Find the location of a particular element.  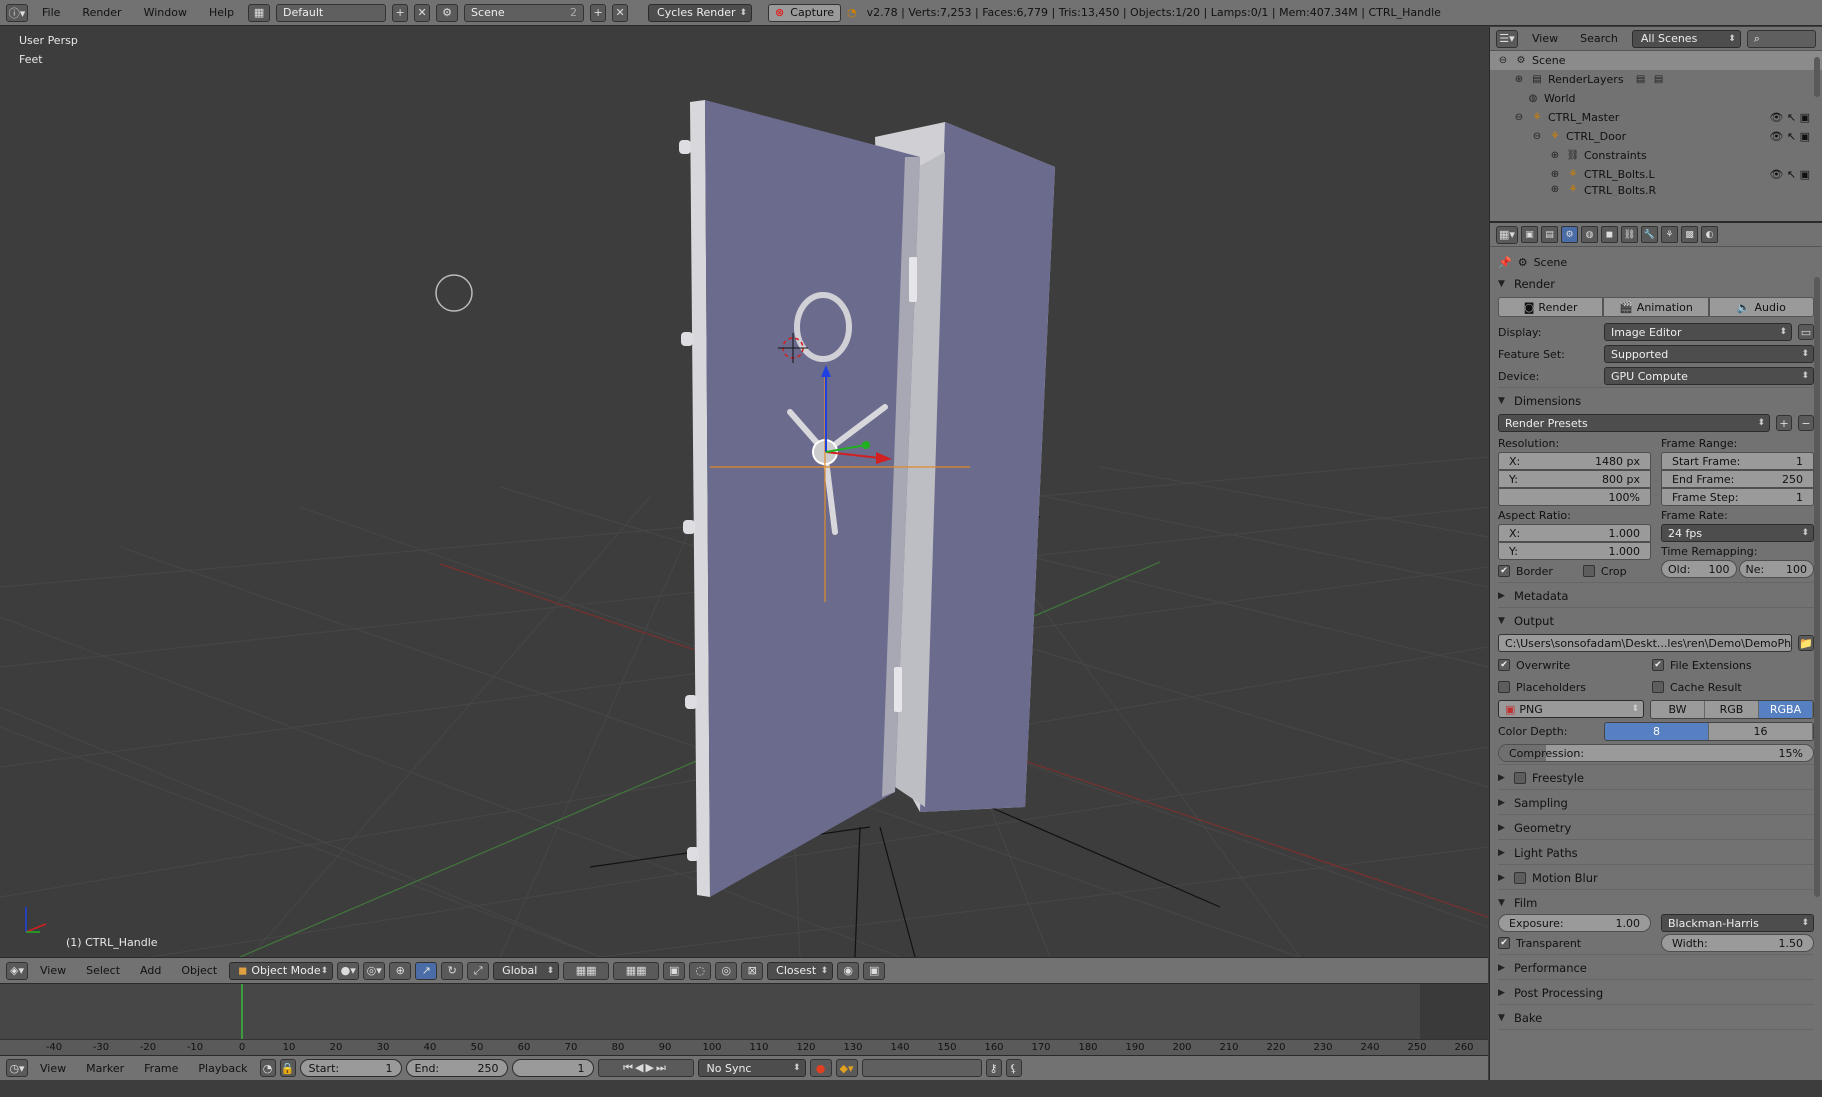

editor-type-icon: ◈▾ is located at coordinates (17, 970).